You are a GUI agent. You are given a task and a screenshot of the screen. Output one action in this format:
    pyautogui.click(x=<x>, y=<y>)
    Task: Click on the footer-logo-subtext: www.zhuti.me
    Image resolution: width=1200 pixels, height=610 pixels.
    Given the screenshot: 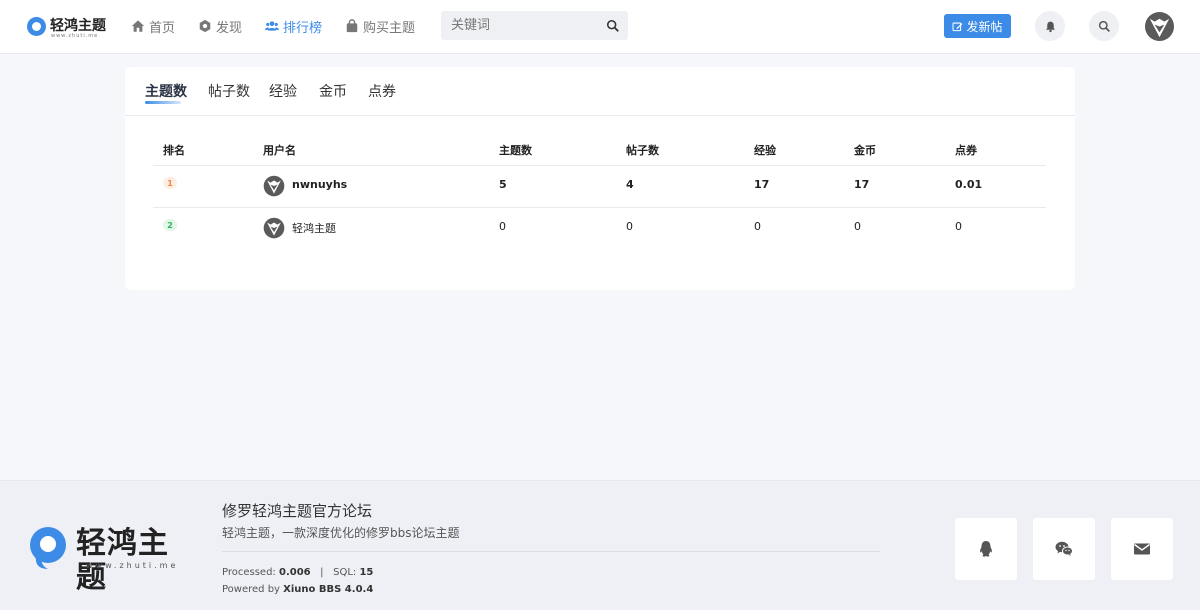 What is the action you would take?
    pyautogui.click(x=132, y=565)
    